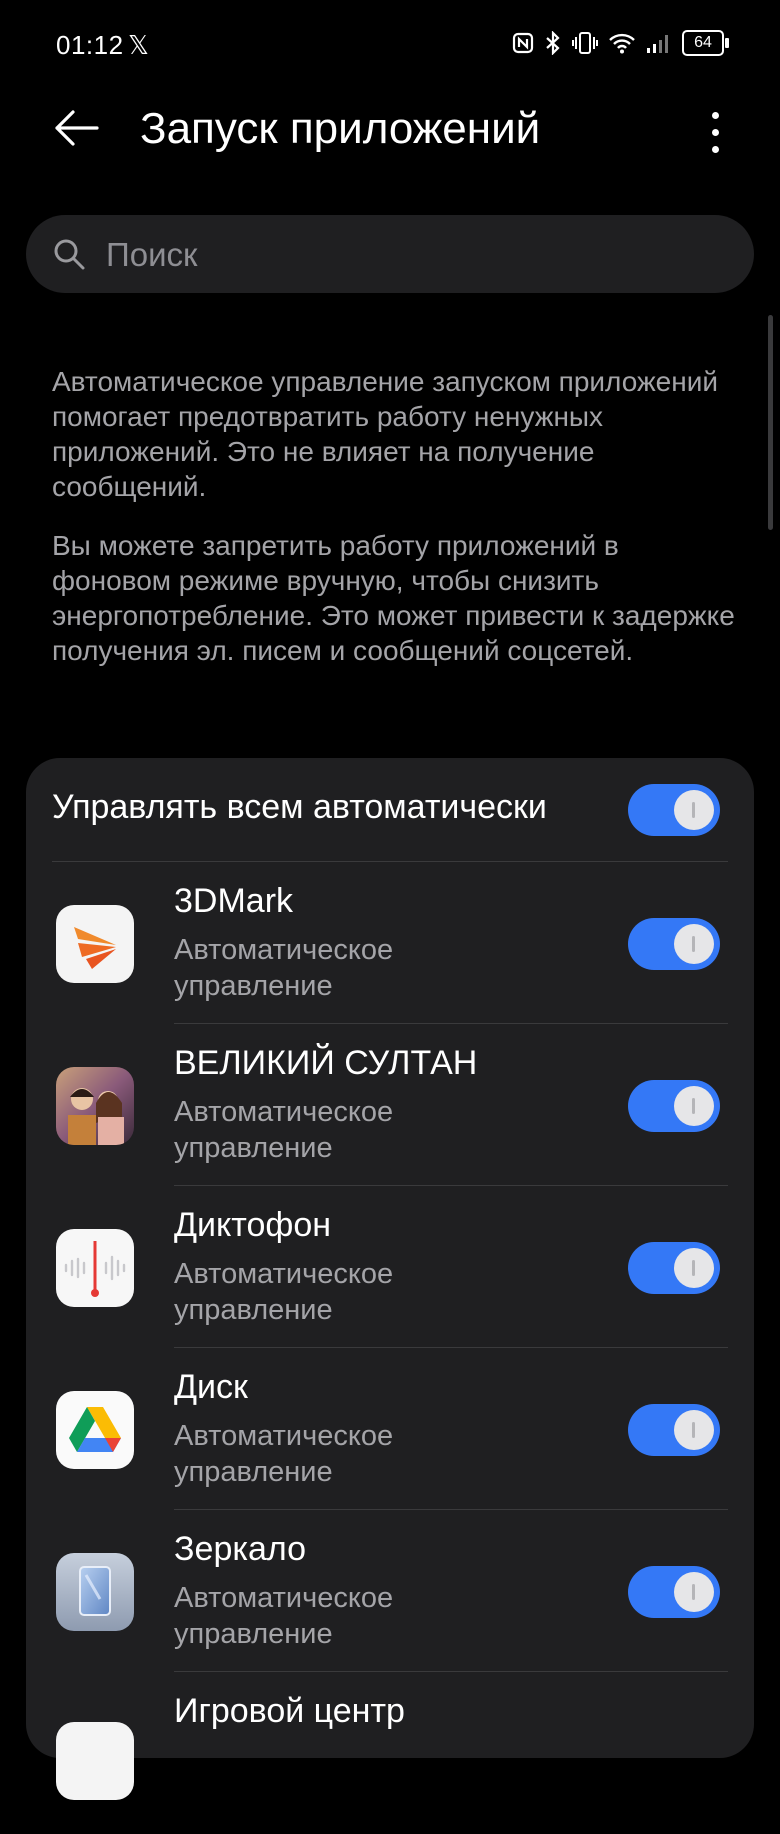 The image size is (780, 1834). What do you see at coordinates (95, 944) in the screenshot?
I see `3dmark-icon` at bounding box center [95, 944].